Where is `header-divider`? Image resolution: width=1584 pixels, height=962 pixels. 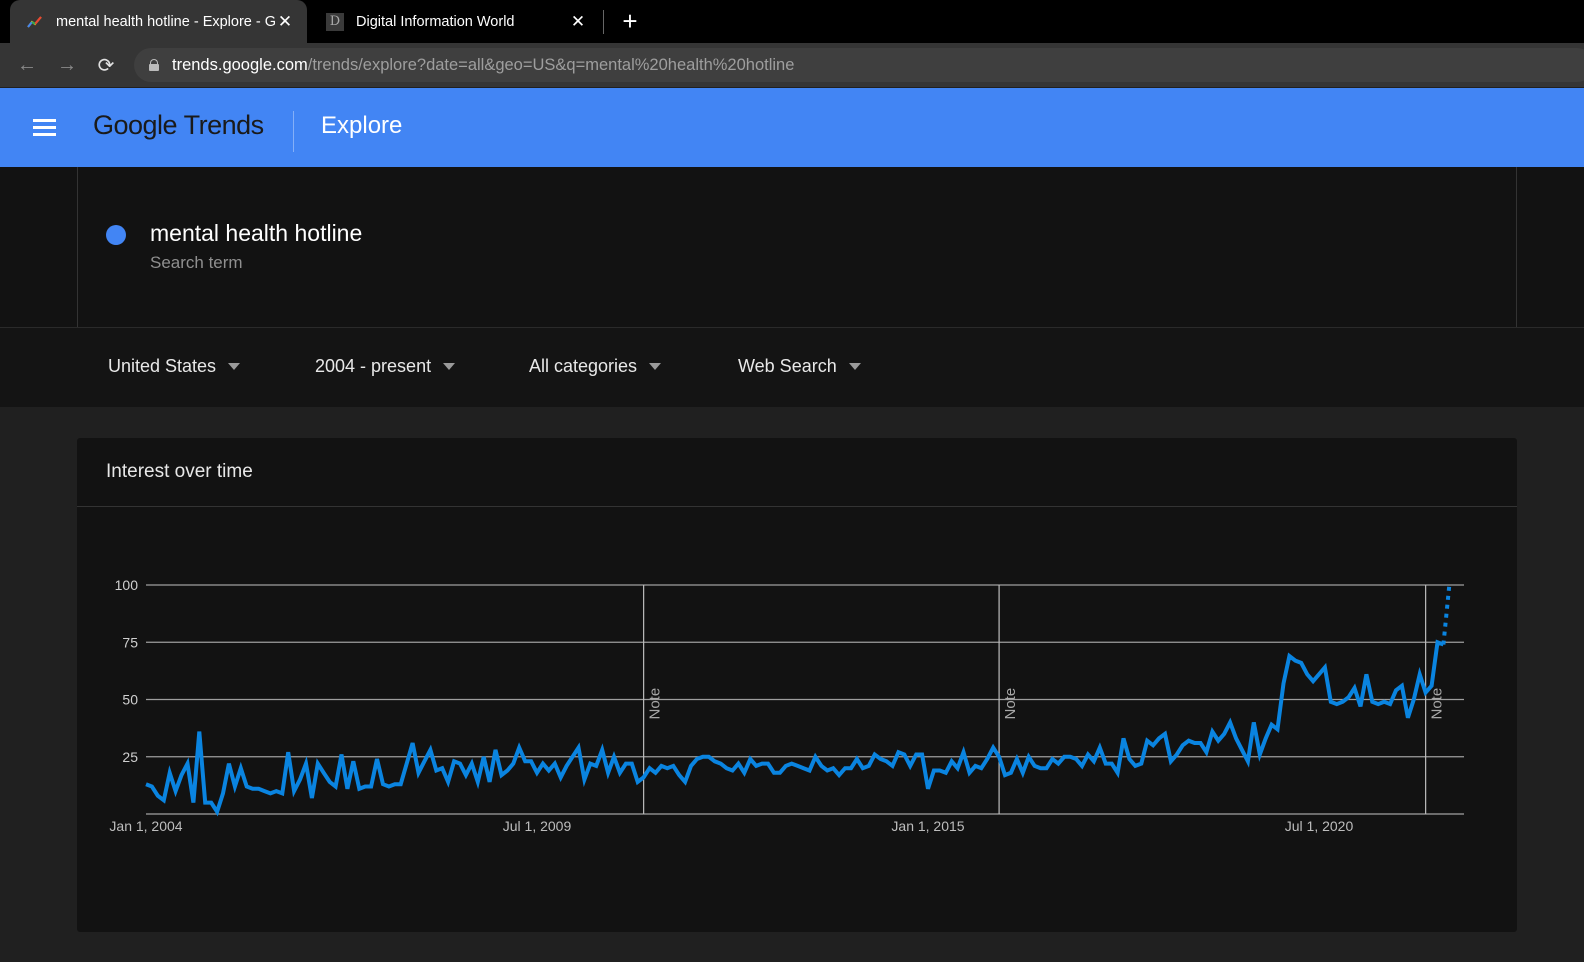
header-divider is located at coordinates (293, 131).